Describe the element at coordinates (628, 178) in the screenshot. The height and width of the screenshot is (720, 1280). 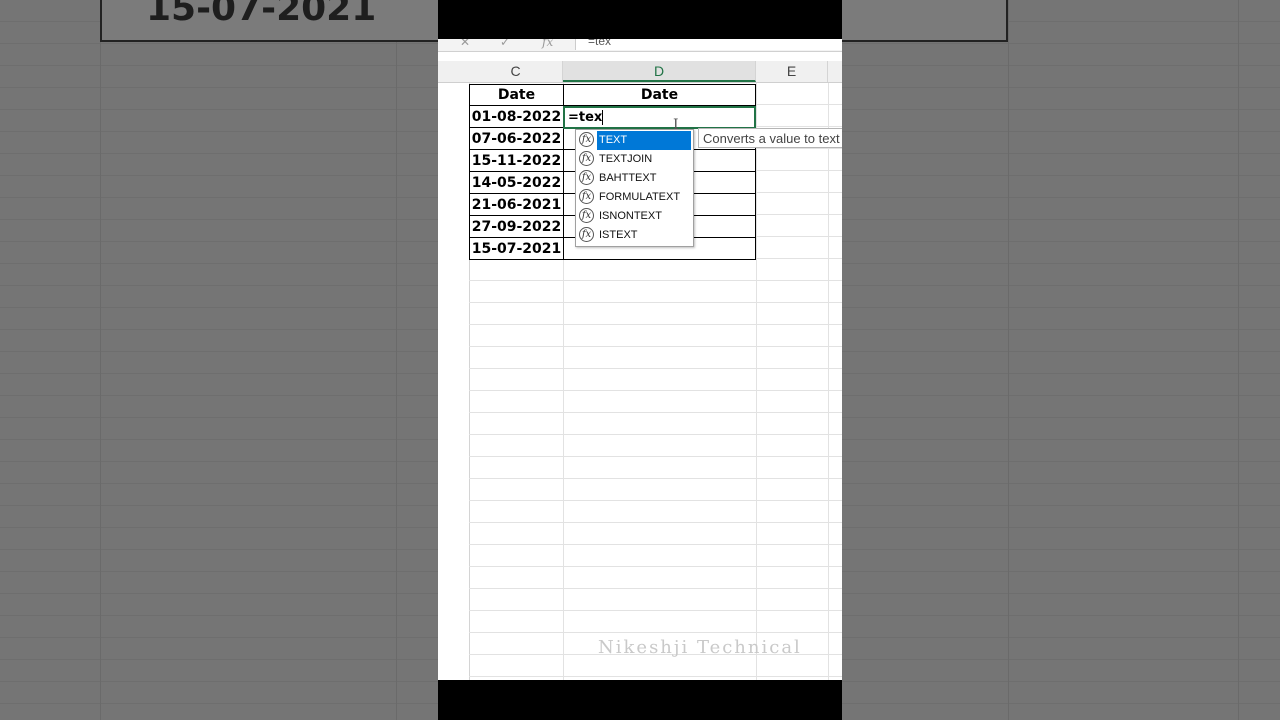
I see `autocomplete-item-label: BAHTTEXT` at that location.